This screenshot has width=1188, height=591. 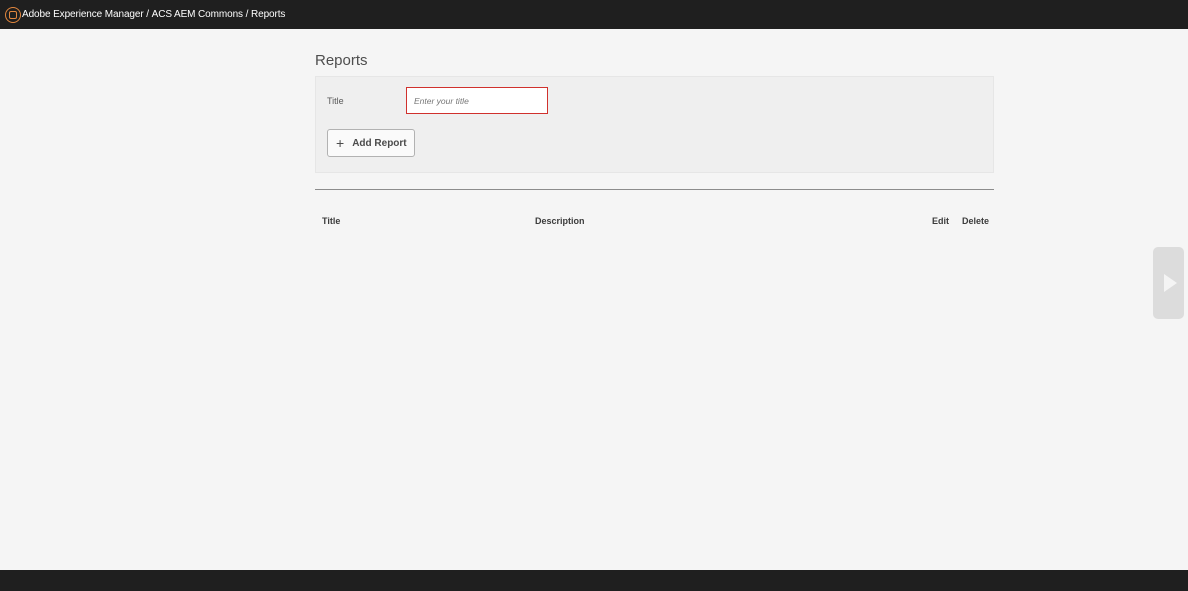 What do you see at coordinates (340, 143) in the screenshot?
I see `plus-icon: +` at bounding box center [340, 143].